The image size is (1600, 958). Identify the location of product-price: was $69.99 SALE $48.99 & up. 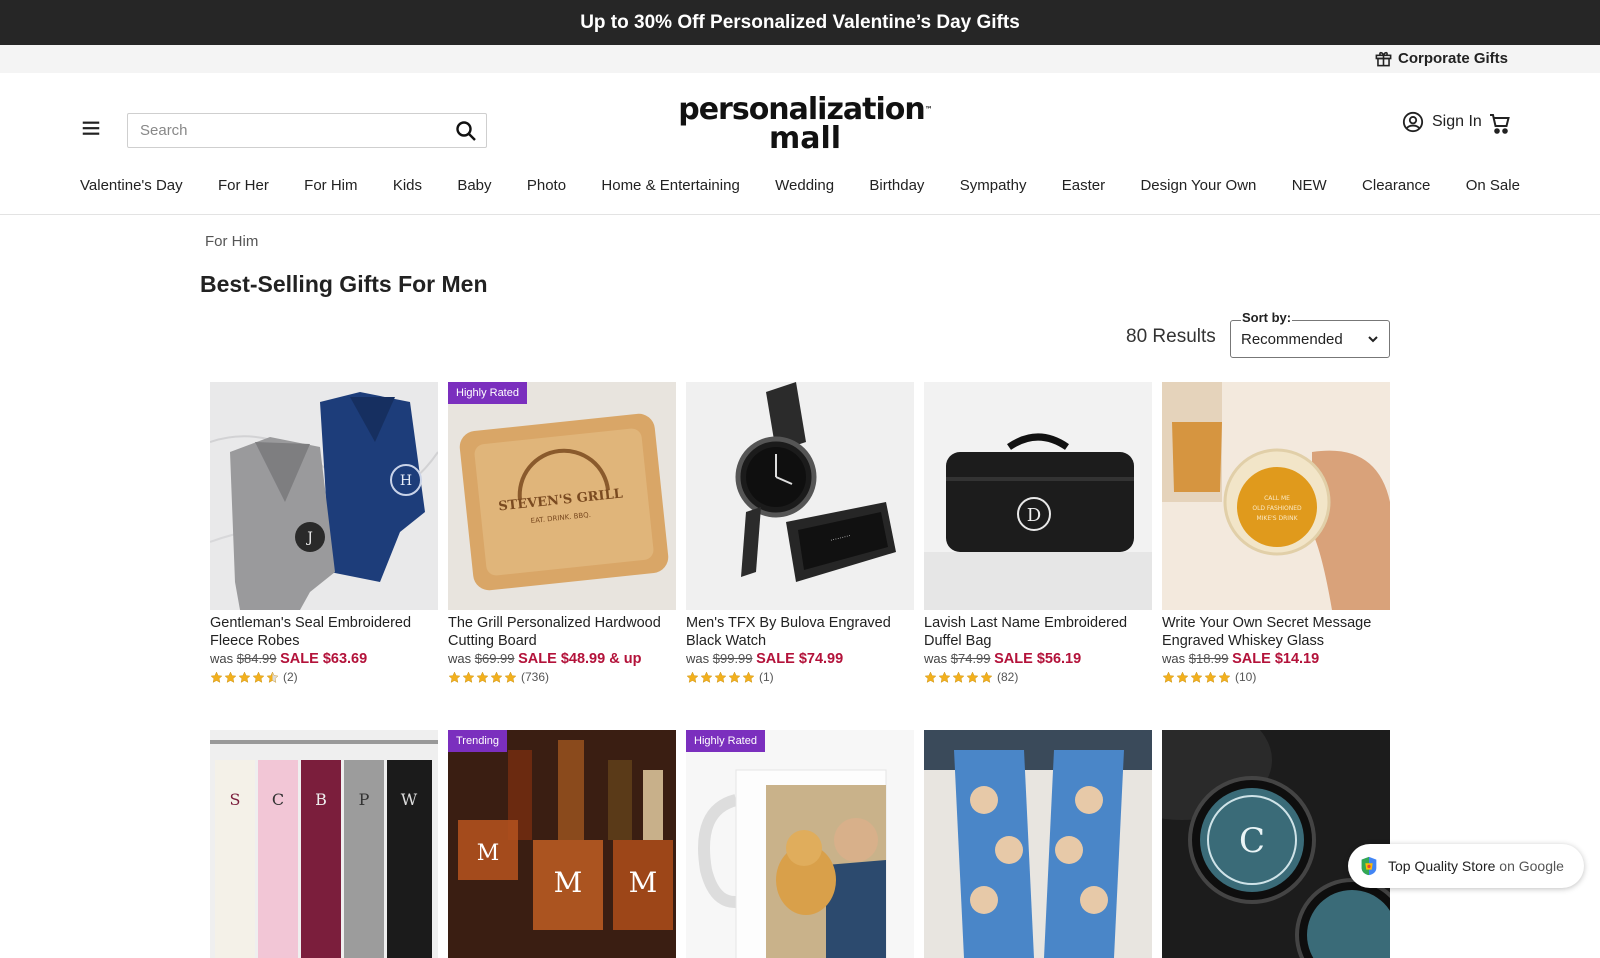
(545, 659).